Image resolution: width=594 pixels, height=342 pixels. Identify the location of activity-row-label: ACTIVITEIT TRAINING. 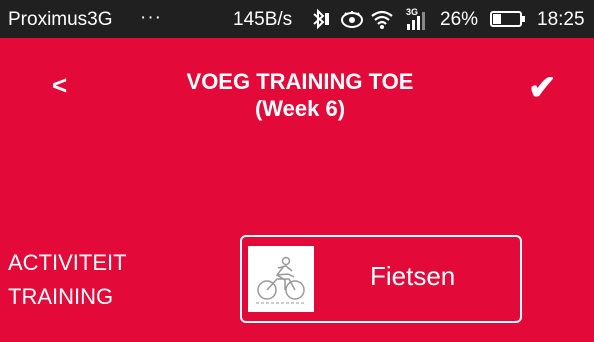
(108, 280).